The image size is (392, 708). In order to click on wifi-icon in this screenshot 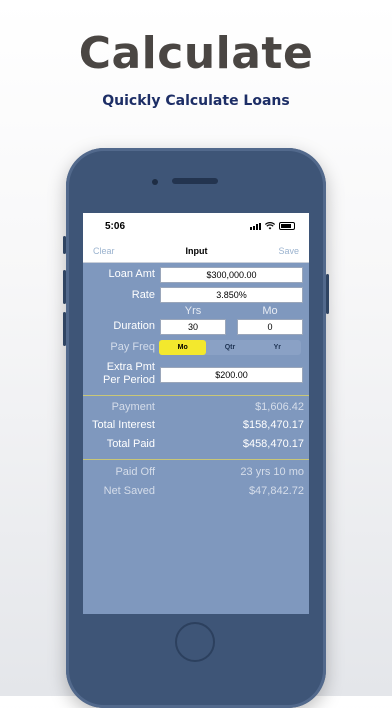, I will do `click(270, 226)`.